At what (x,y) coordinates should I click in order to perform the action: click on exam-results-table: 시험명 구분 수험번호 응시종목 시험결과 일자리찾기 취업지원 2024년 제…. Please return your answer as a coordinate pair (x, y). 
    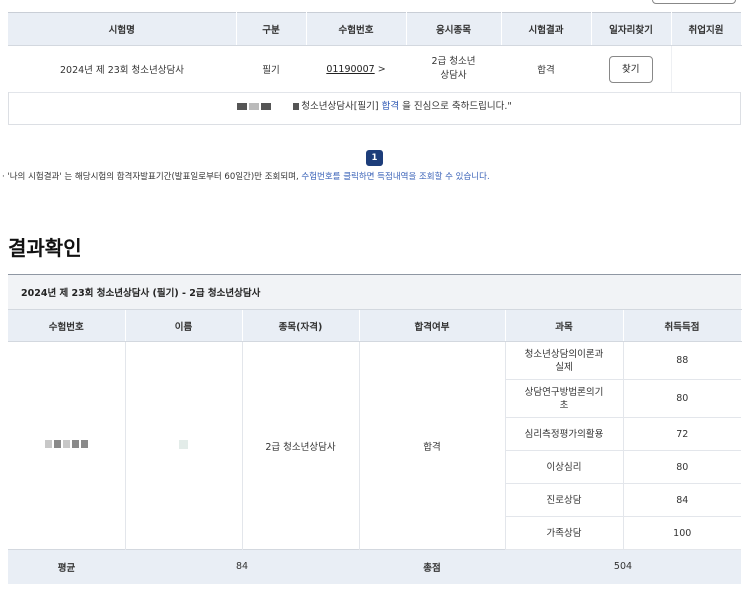
    Looking at the image, I should click on (375, 52).